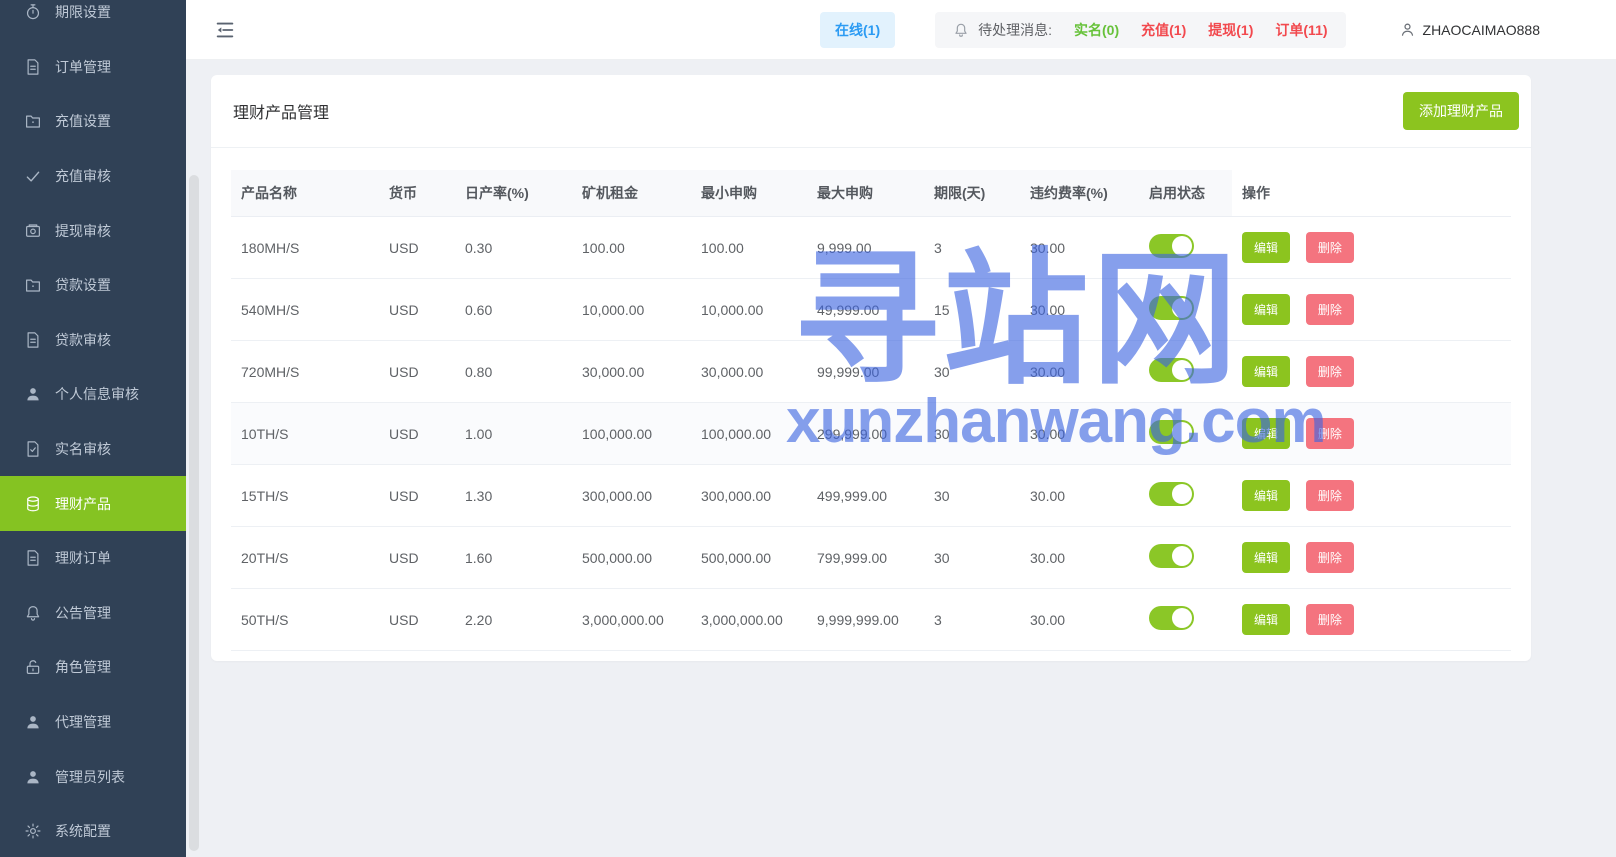 The width and height of the screenshot is (1616, 857). What do you see at coordinates (83, 612) in the screenshot?
I see `sidebar-item-label: 公告管理` at bounding box center [83, 612].